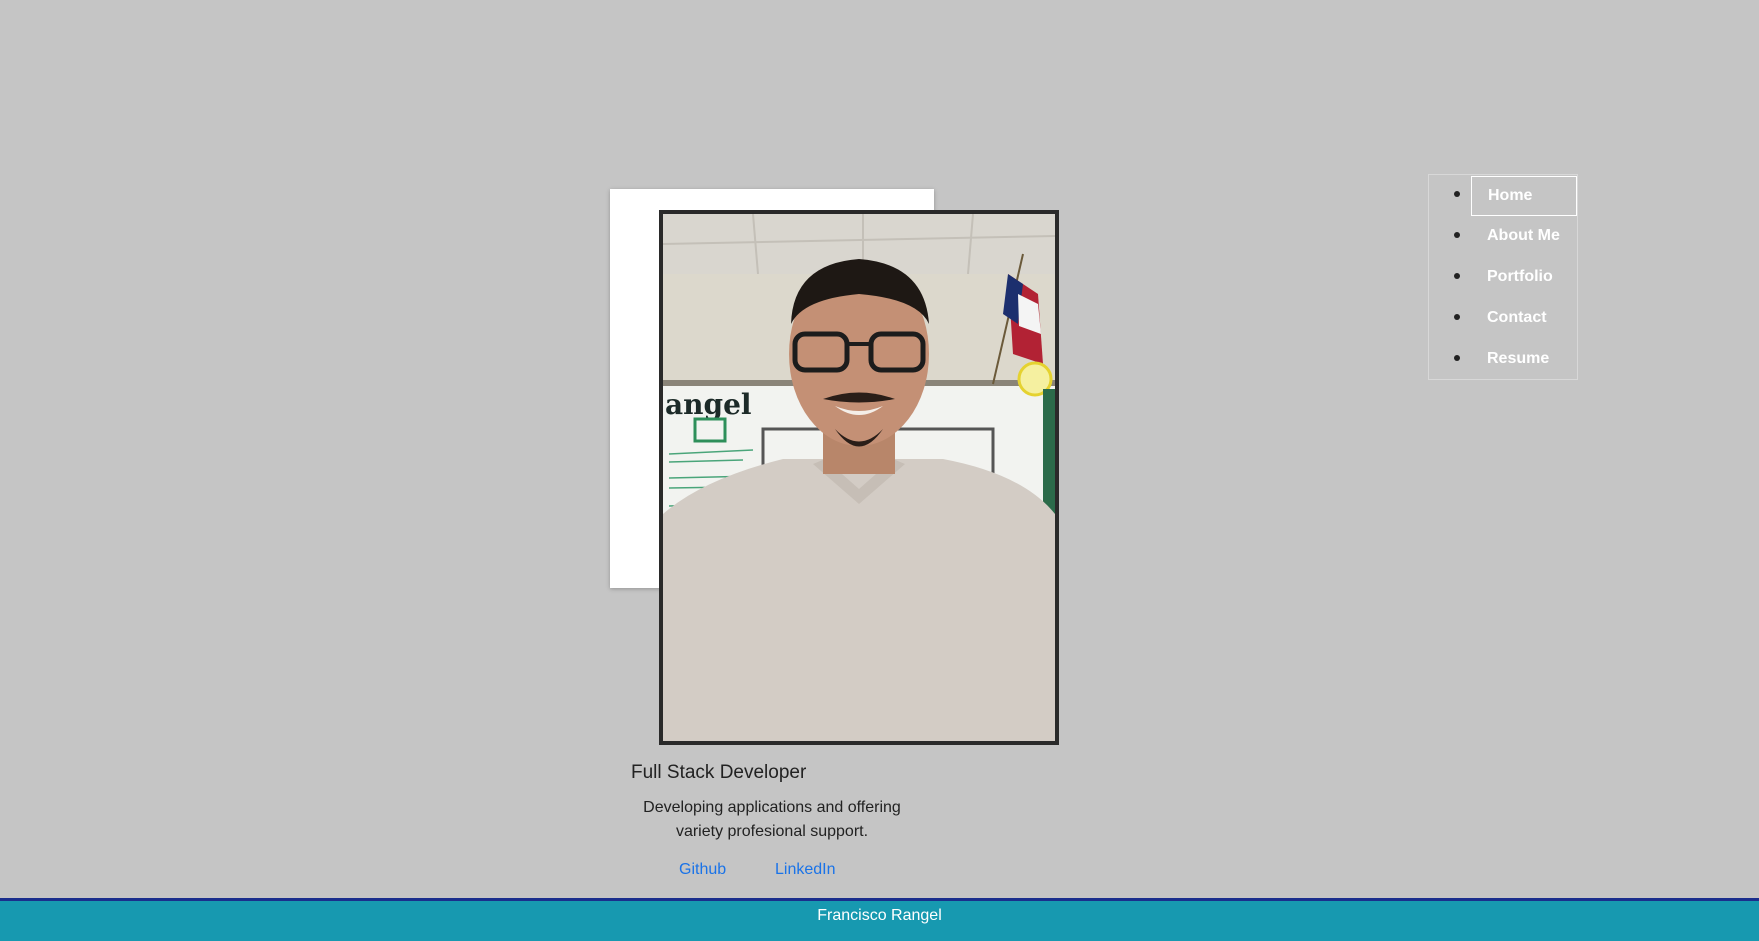 This screenshot has height=941, width=1759. I want to click on role-title: Full Stack Developer, so click(719, 772).